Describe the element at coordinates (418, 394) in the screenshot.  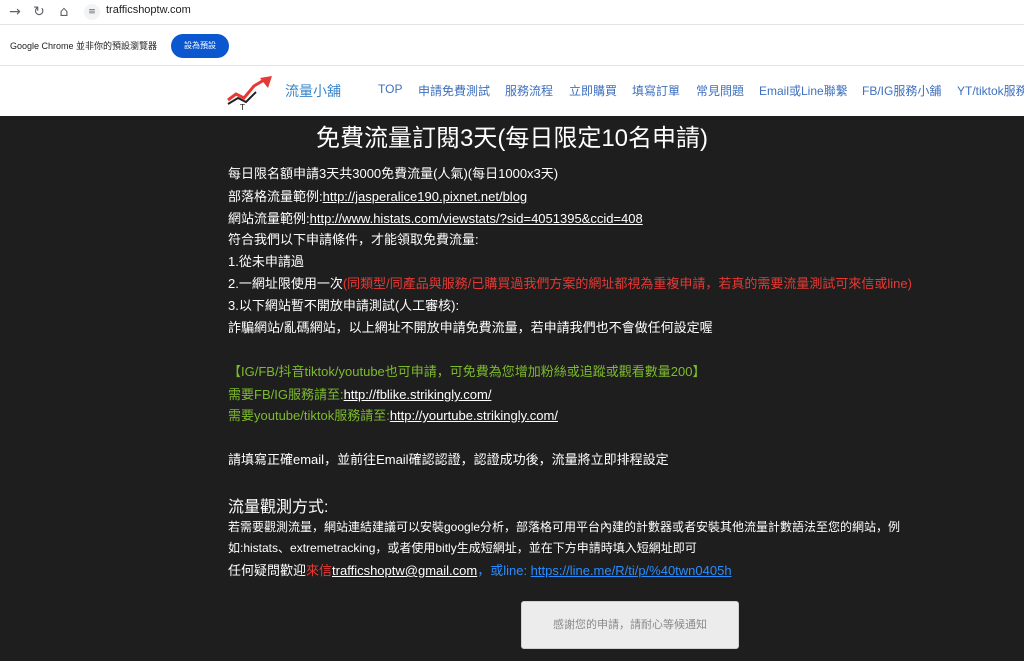
I see `fb-ig-service-link: http://fblike.strikingly.com/` at that location.